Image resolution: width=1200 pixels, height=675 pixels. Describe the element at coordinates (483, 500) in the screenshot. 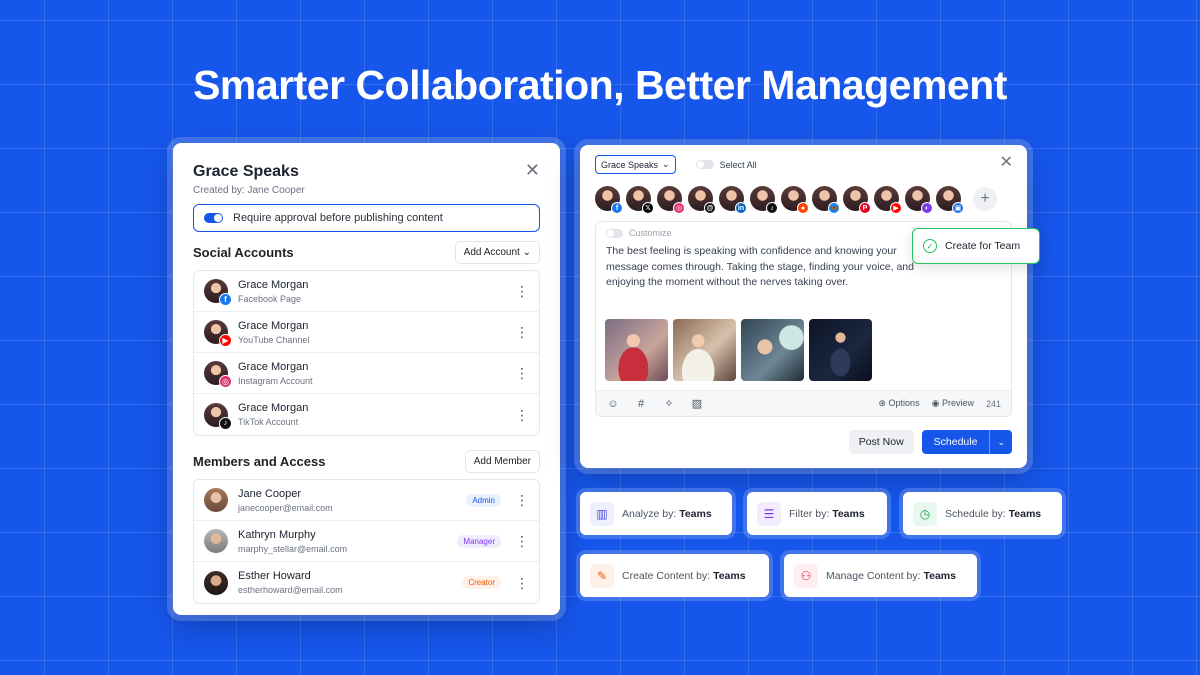

I see `role-badge: Admin` at that location.